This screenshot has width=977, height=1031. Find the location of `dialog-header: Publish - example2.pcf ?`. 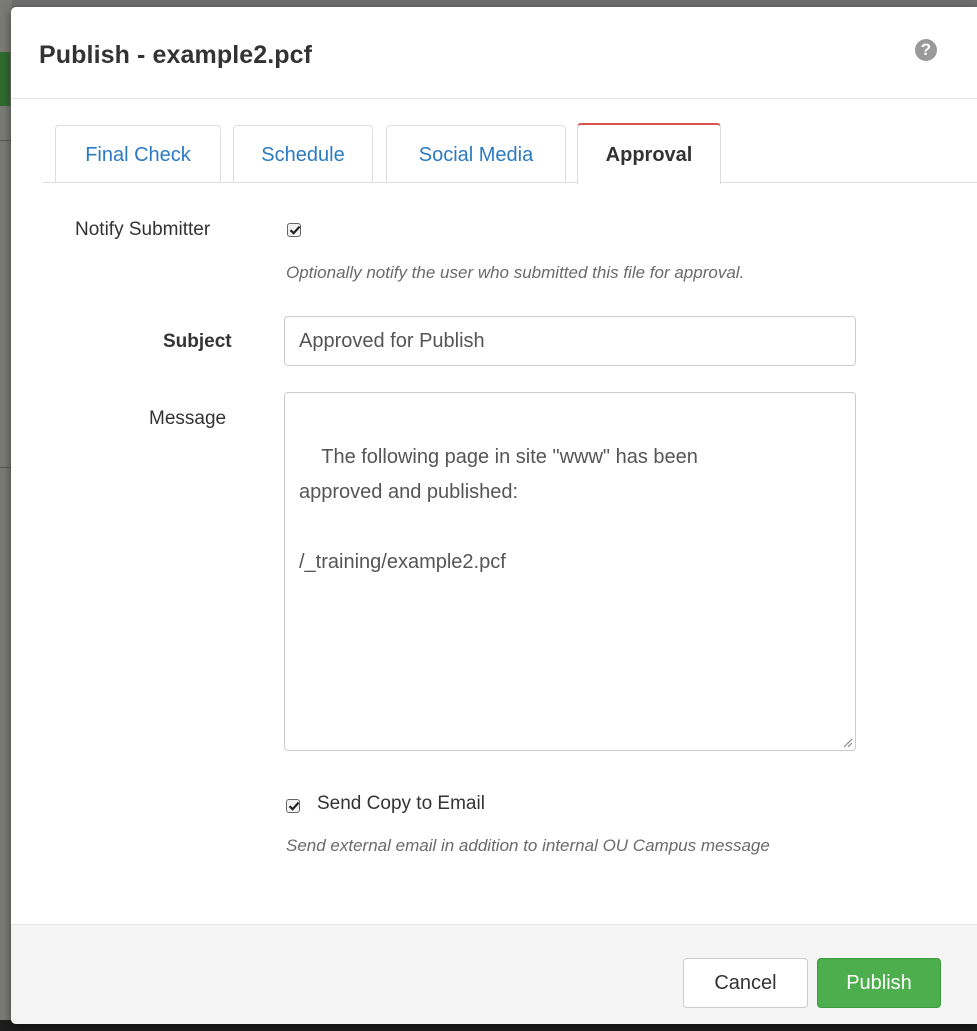

dialog-header: Publish - example2.pcf ? is located at coordinates (494, 53).